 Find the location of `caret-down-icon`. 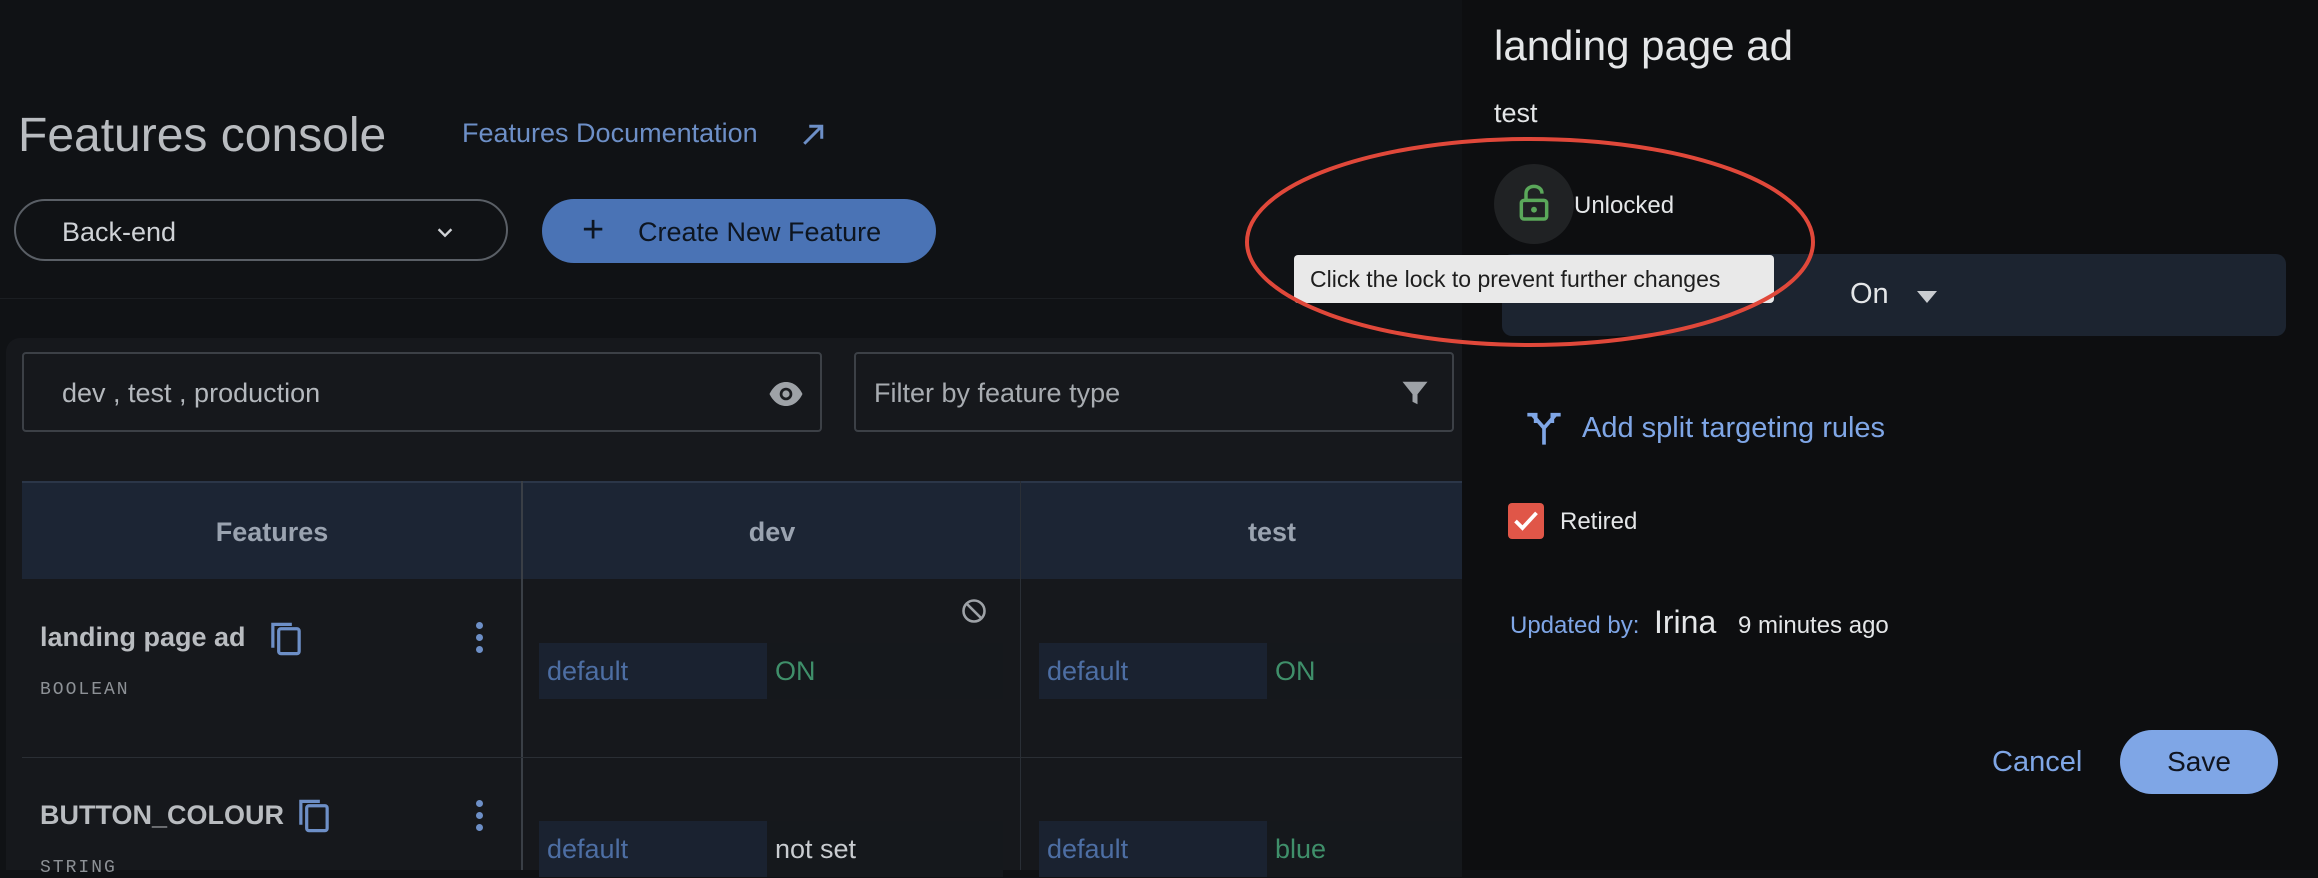

caret-down-icon is located at coordinates (1927, 297).